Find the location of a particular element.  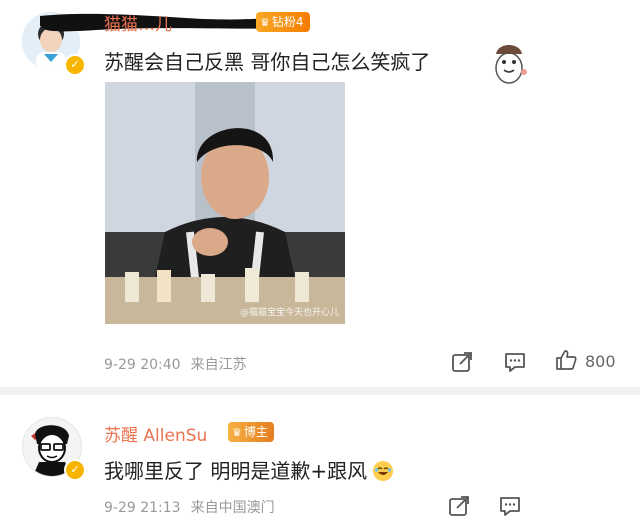

comment-meta: 9-29 20:40 来自江苏 is located at coordinates (175, 364).